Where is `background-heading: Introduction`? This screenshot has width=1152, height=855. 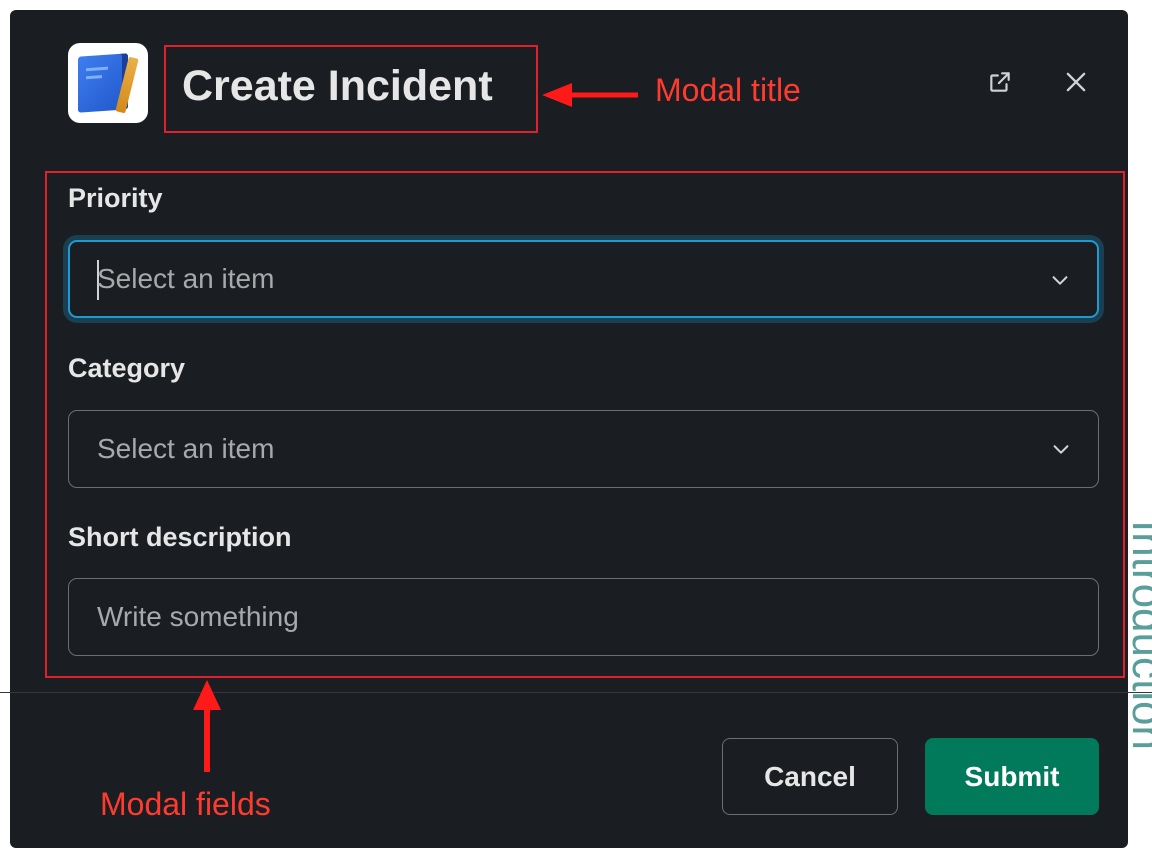
background-heading: Introduction is located at coordinates (1137, 635).